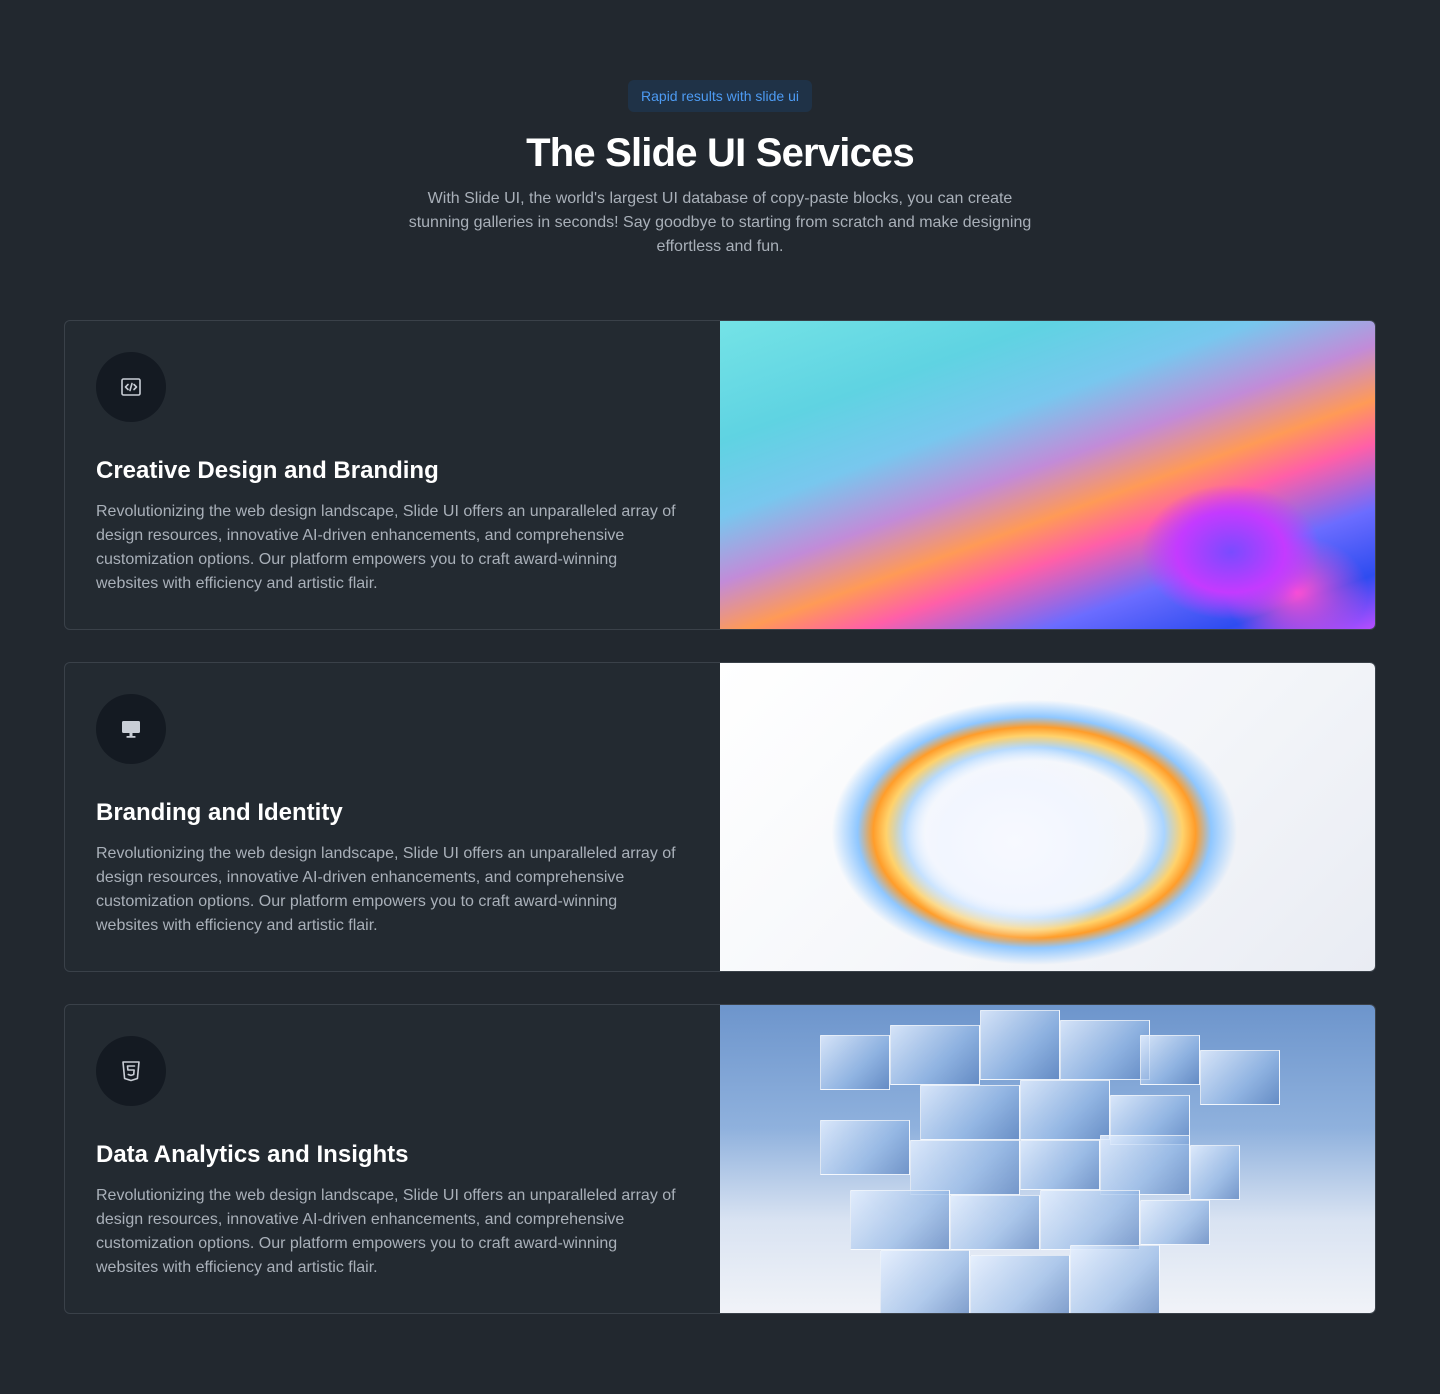 Image resolution: width=1440 pixels, height=1394 pixels. Describe the element at coordinates (267, 470) in the screenshot. I see `service-title: Creative Design and Branding` at that location.